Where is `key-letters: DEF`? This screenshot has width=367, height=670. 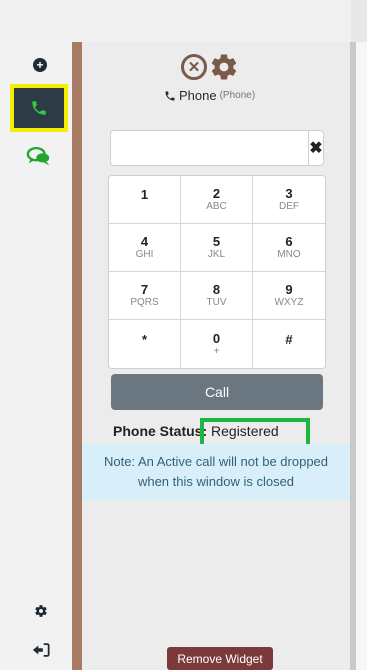
key-letters: DEF is located at coordinates (289, 206).